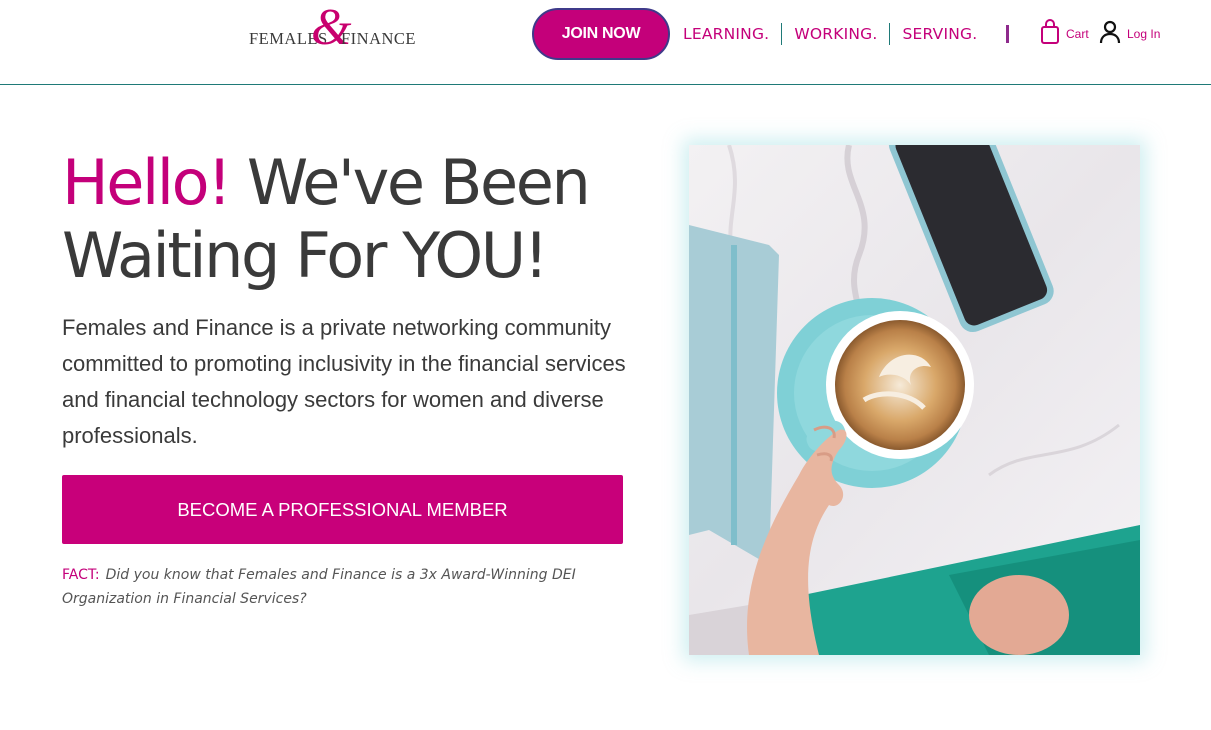 This screenshot has height=730, width=1211. What do you see at coordinates (81, 575) in the screenshot?
I see `fact-label: FACT:` at bounding box center [81, 575].